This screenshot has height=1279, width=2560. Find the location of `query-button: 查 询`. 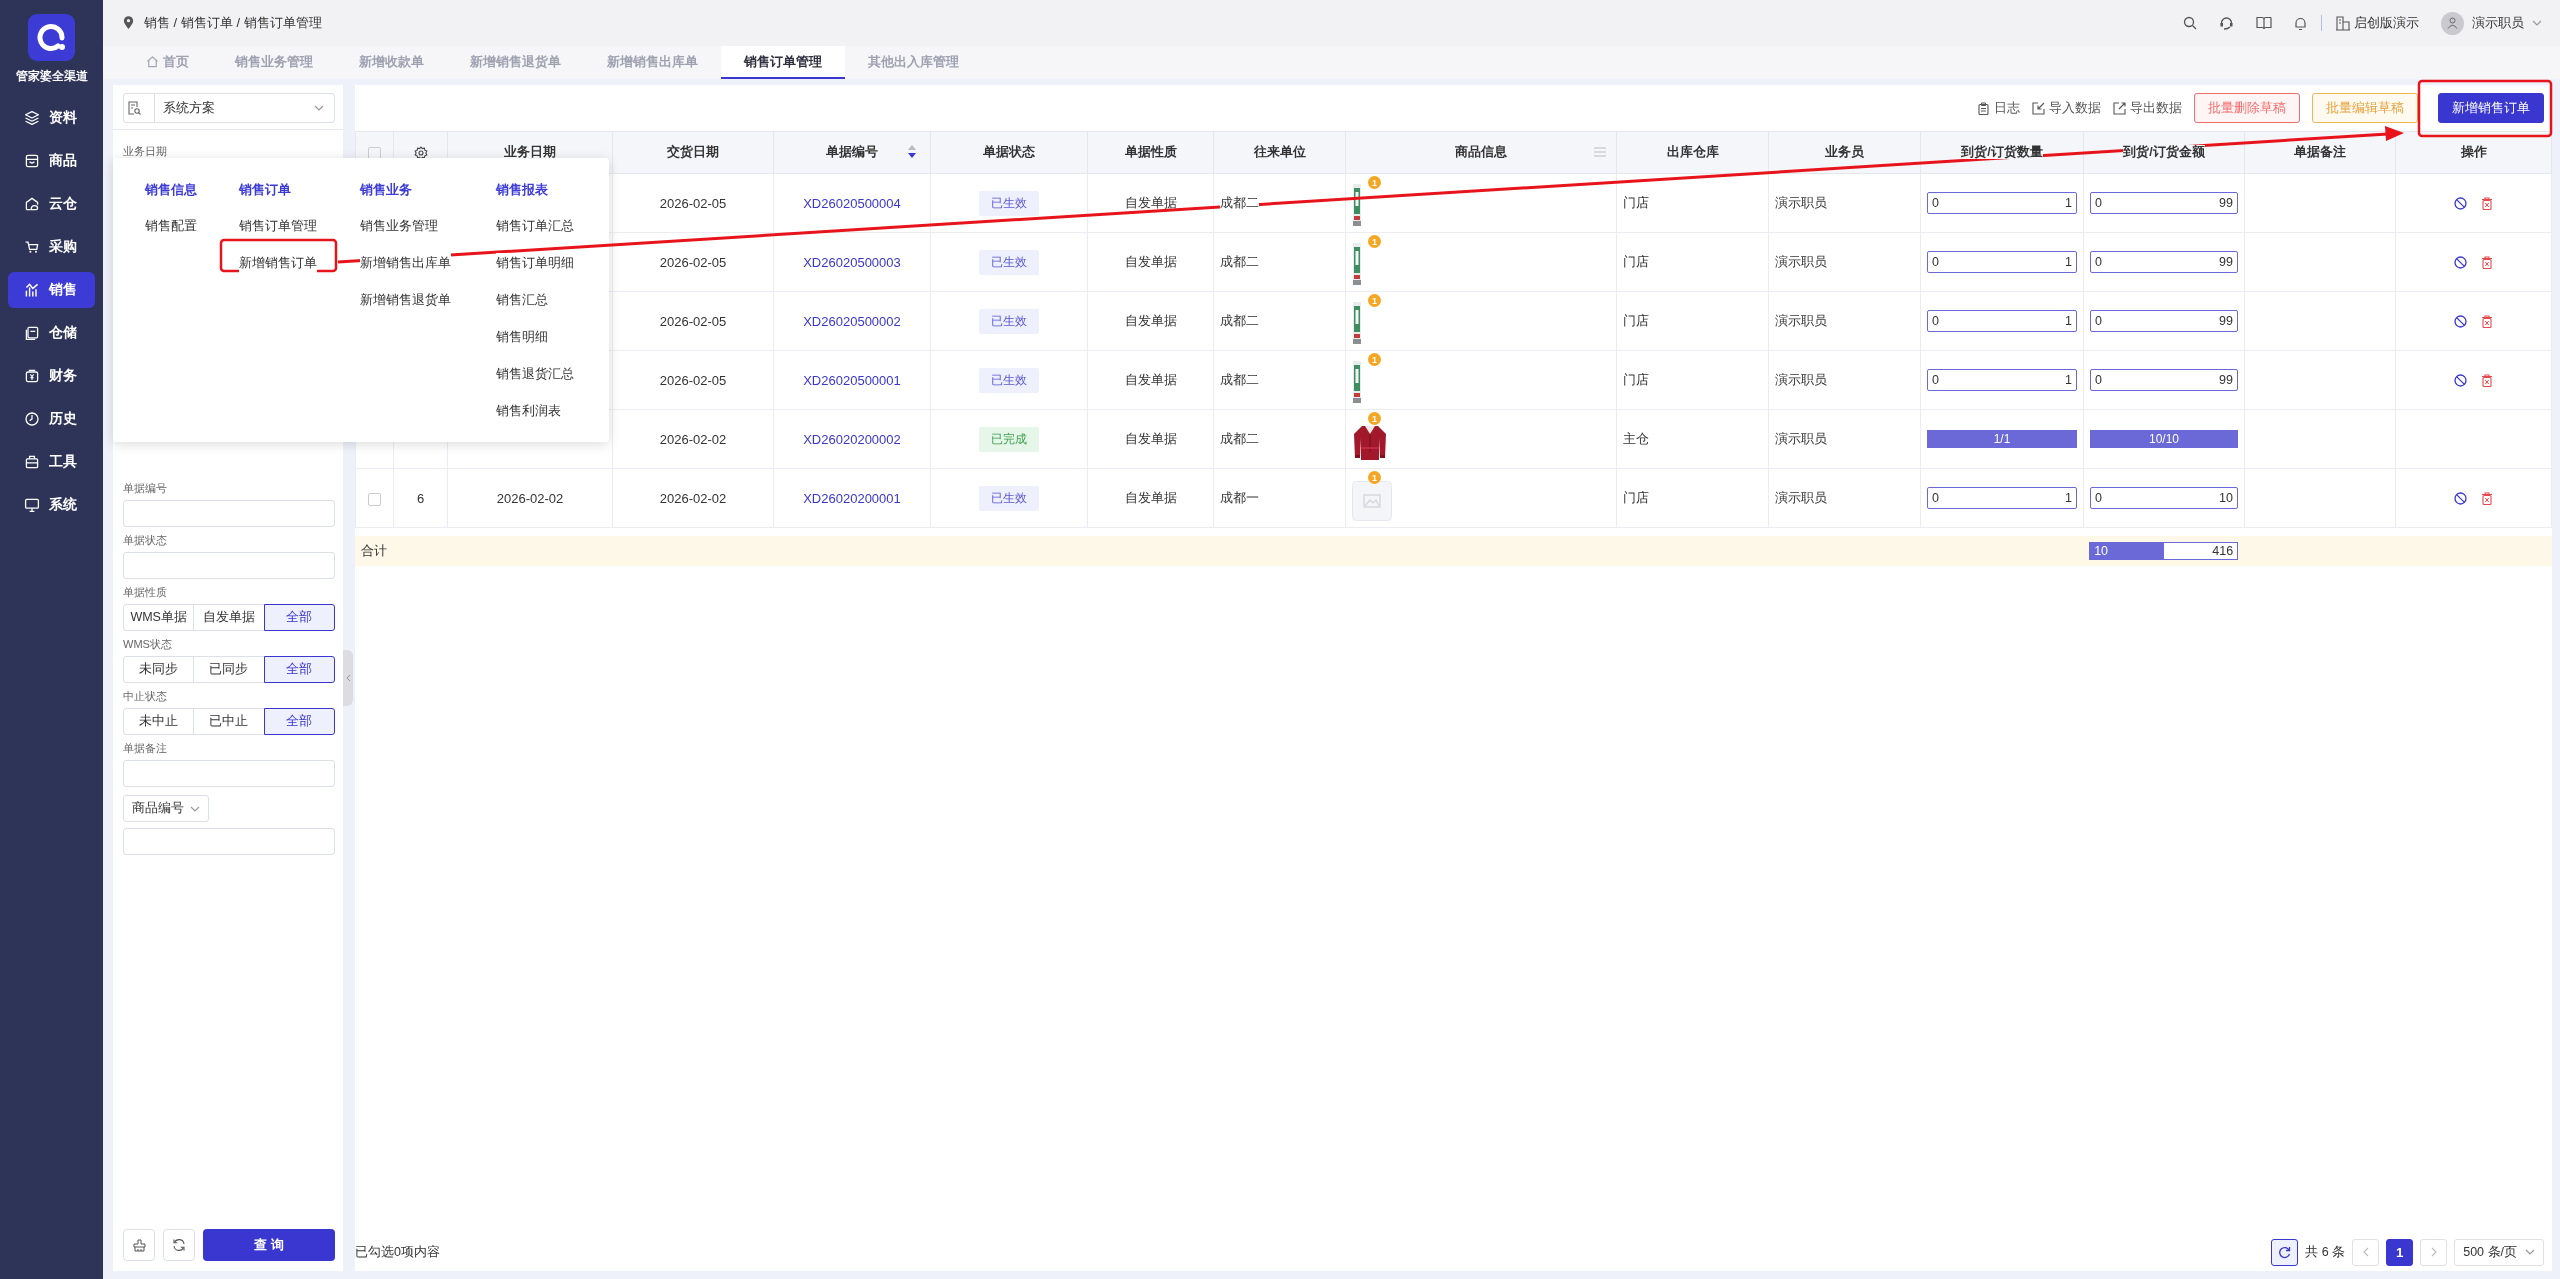

query-button: 查 询 is located at coordinates (269, 1245).